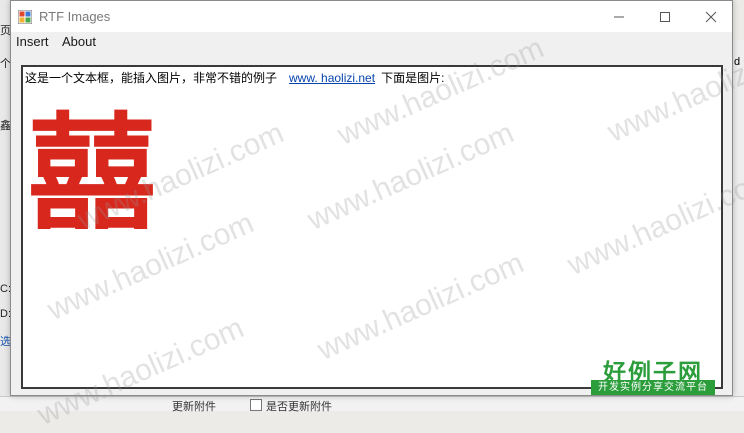 The image size is (744, 433). Describe the element at coordinates (194, 407) in the screenshot. I see `bg-update-label: 更新附件` at that location.